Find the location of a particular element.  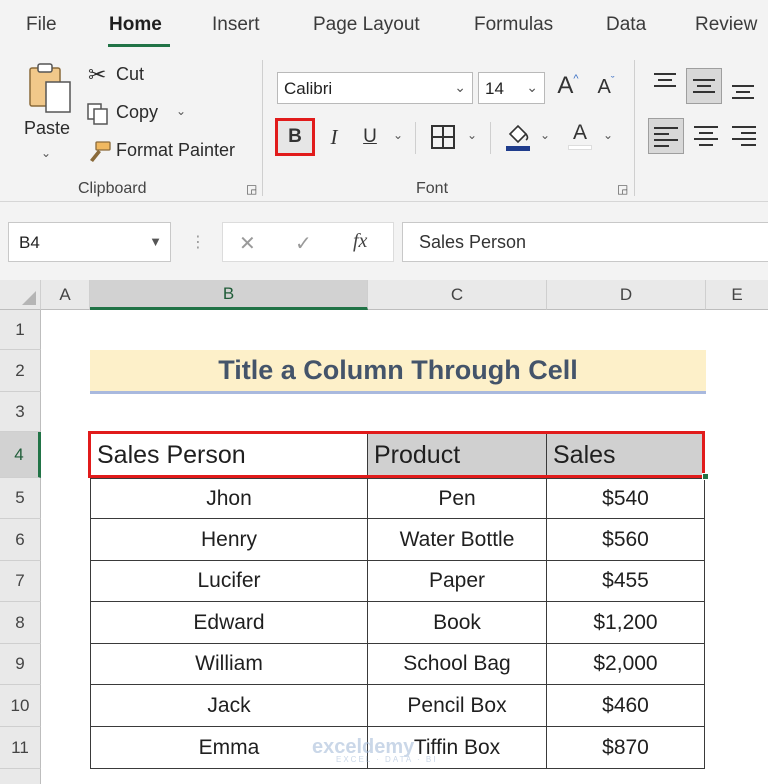

font-name-select: Calibri ⌄ is located at coordinates (375, 88).